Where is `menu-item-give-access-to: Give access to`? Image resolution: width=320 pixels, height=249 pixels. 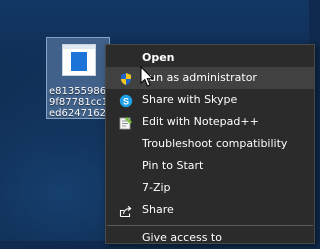
menu-item-give-access-to: Give access to is located at coordinates (210, 238).